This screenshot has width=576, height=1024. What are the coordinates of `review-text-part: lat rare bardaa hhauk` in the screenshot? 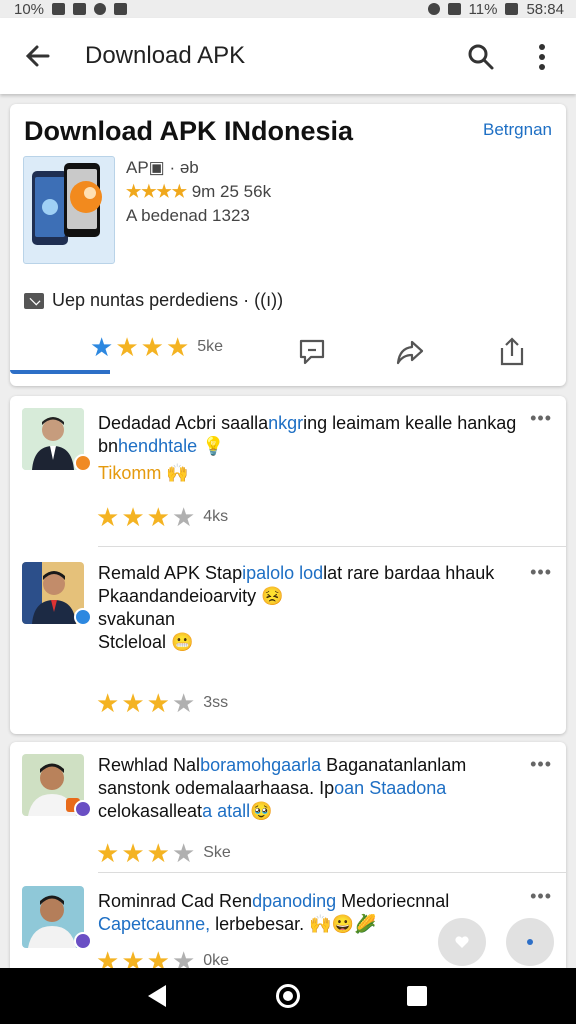 It's located at (409, 573).